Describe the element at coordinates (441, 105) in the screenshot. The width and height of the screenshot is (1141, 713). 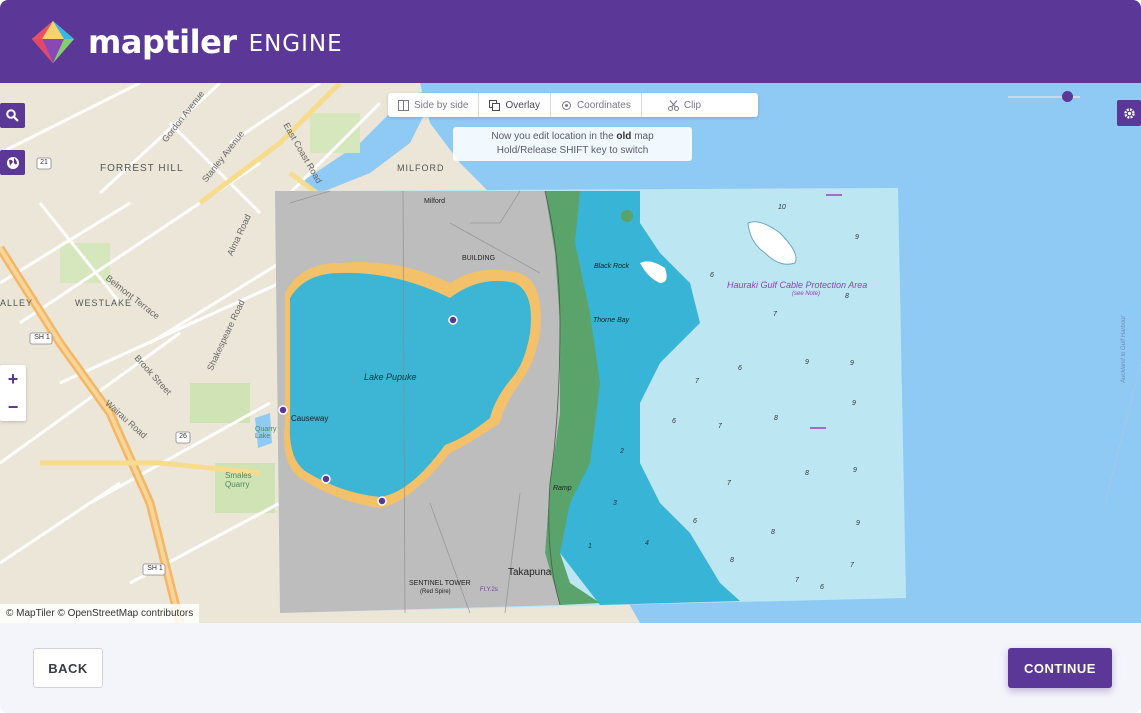
I see `side-by-side-label: Side by side` at that location.